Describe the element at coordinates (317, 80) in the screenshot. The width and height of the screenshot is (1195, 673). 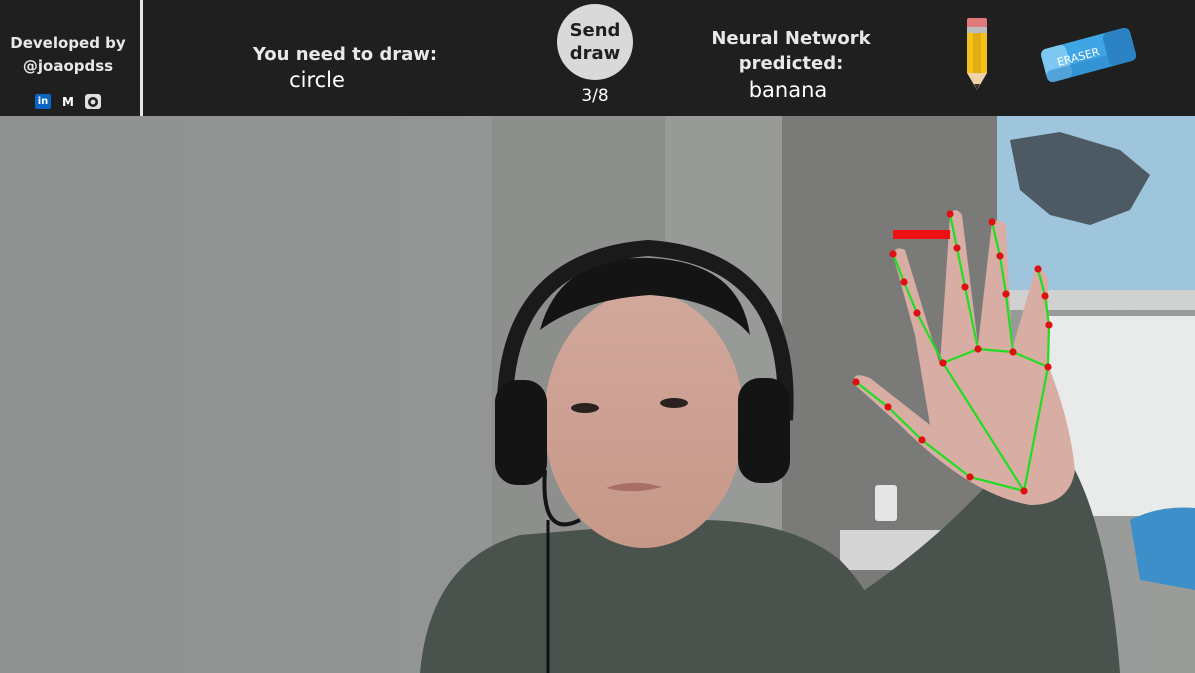
I see `prompt-value: circle` at that location.